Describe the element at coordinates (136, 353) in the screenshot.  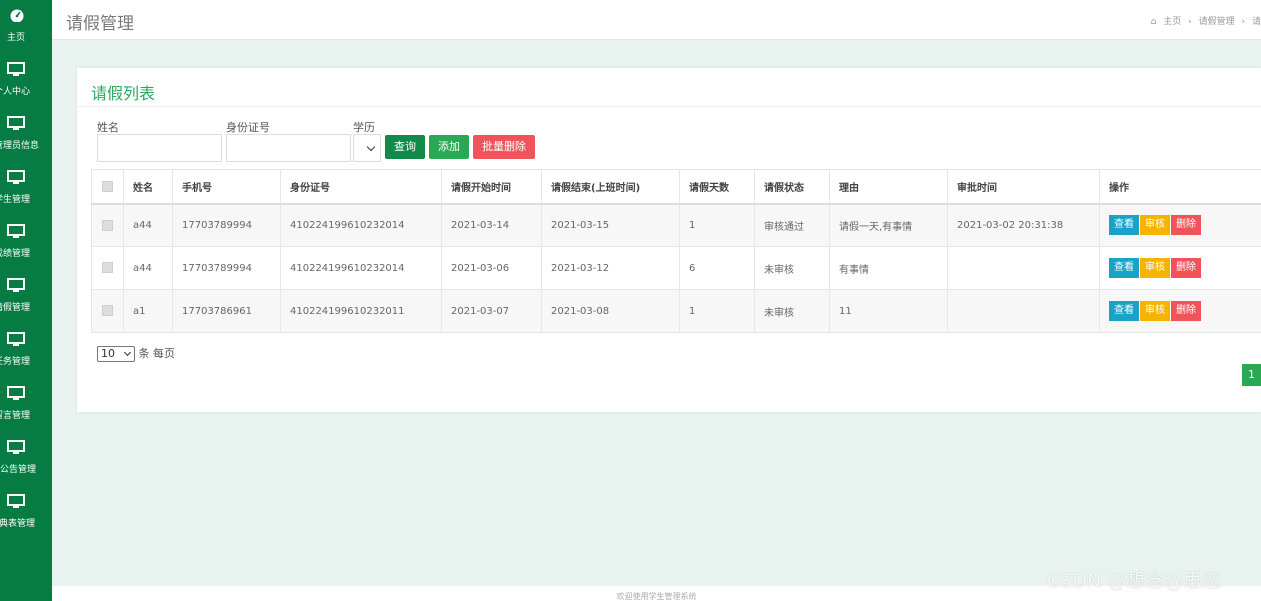
I see `page-size-control: 10 条 每页` at that location.